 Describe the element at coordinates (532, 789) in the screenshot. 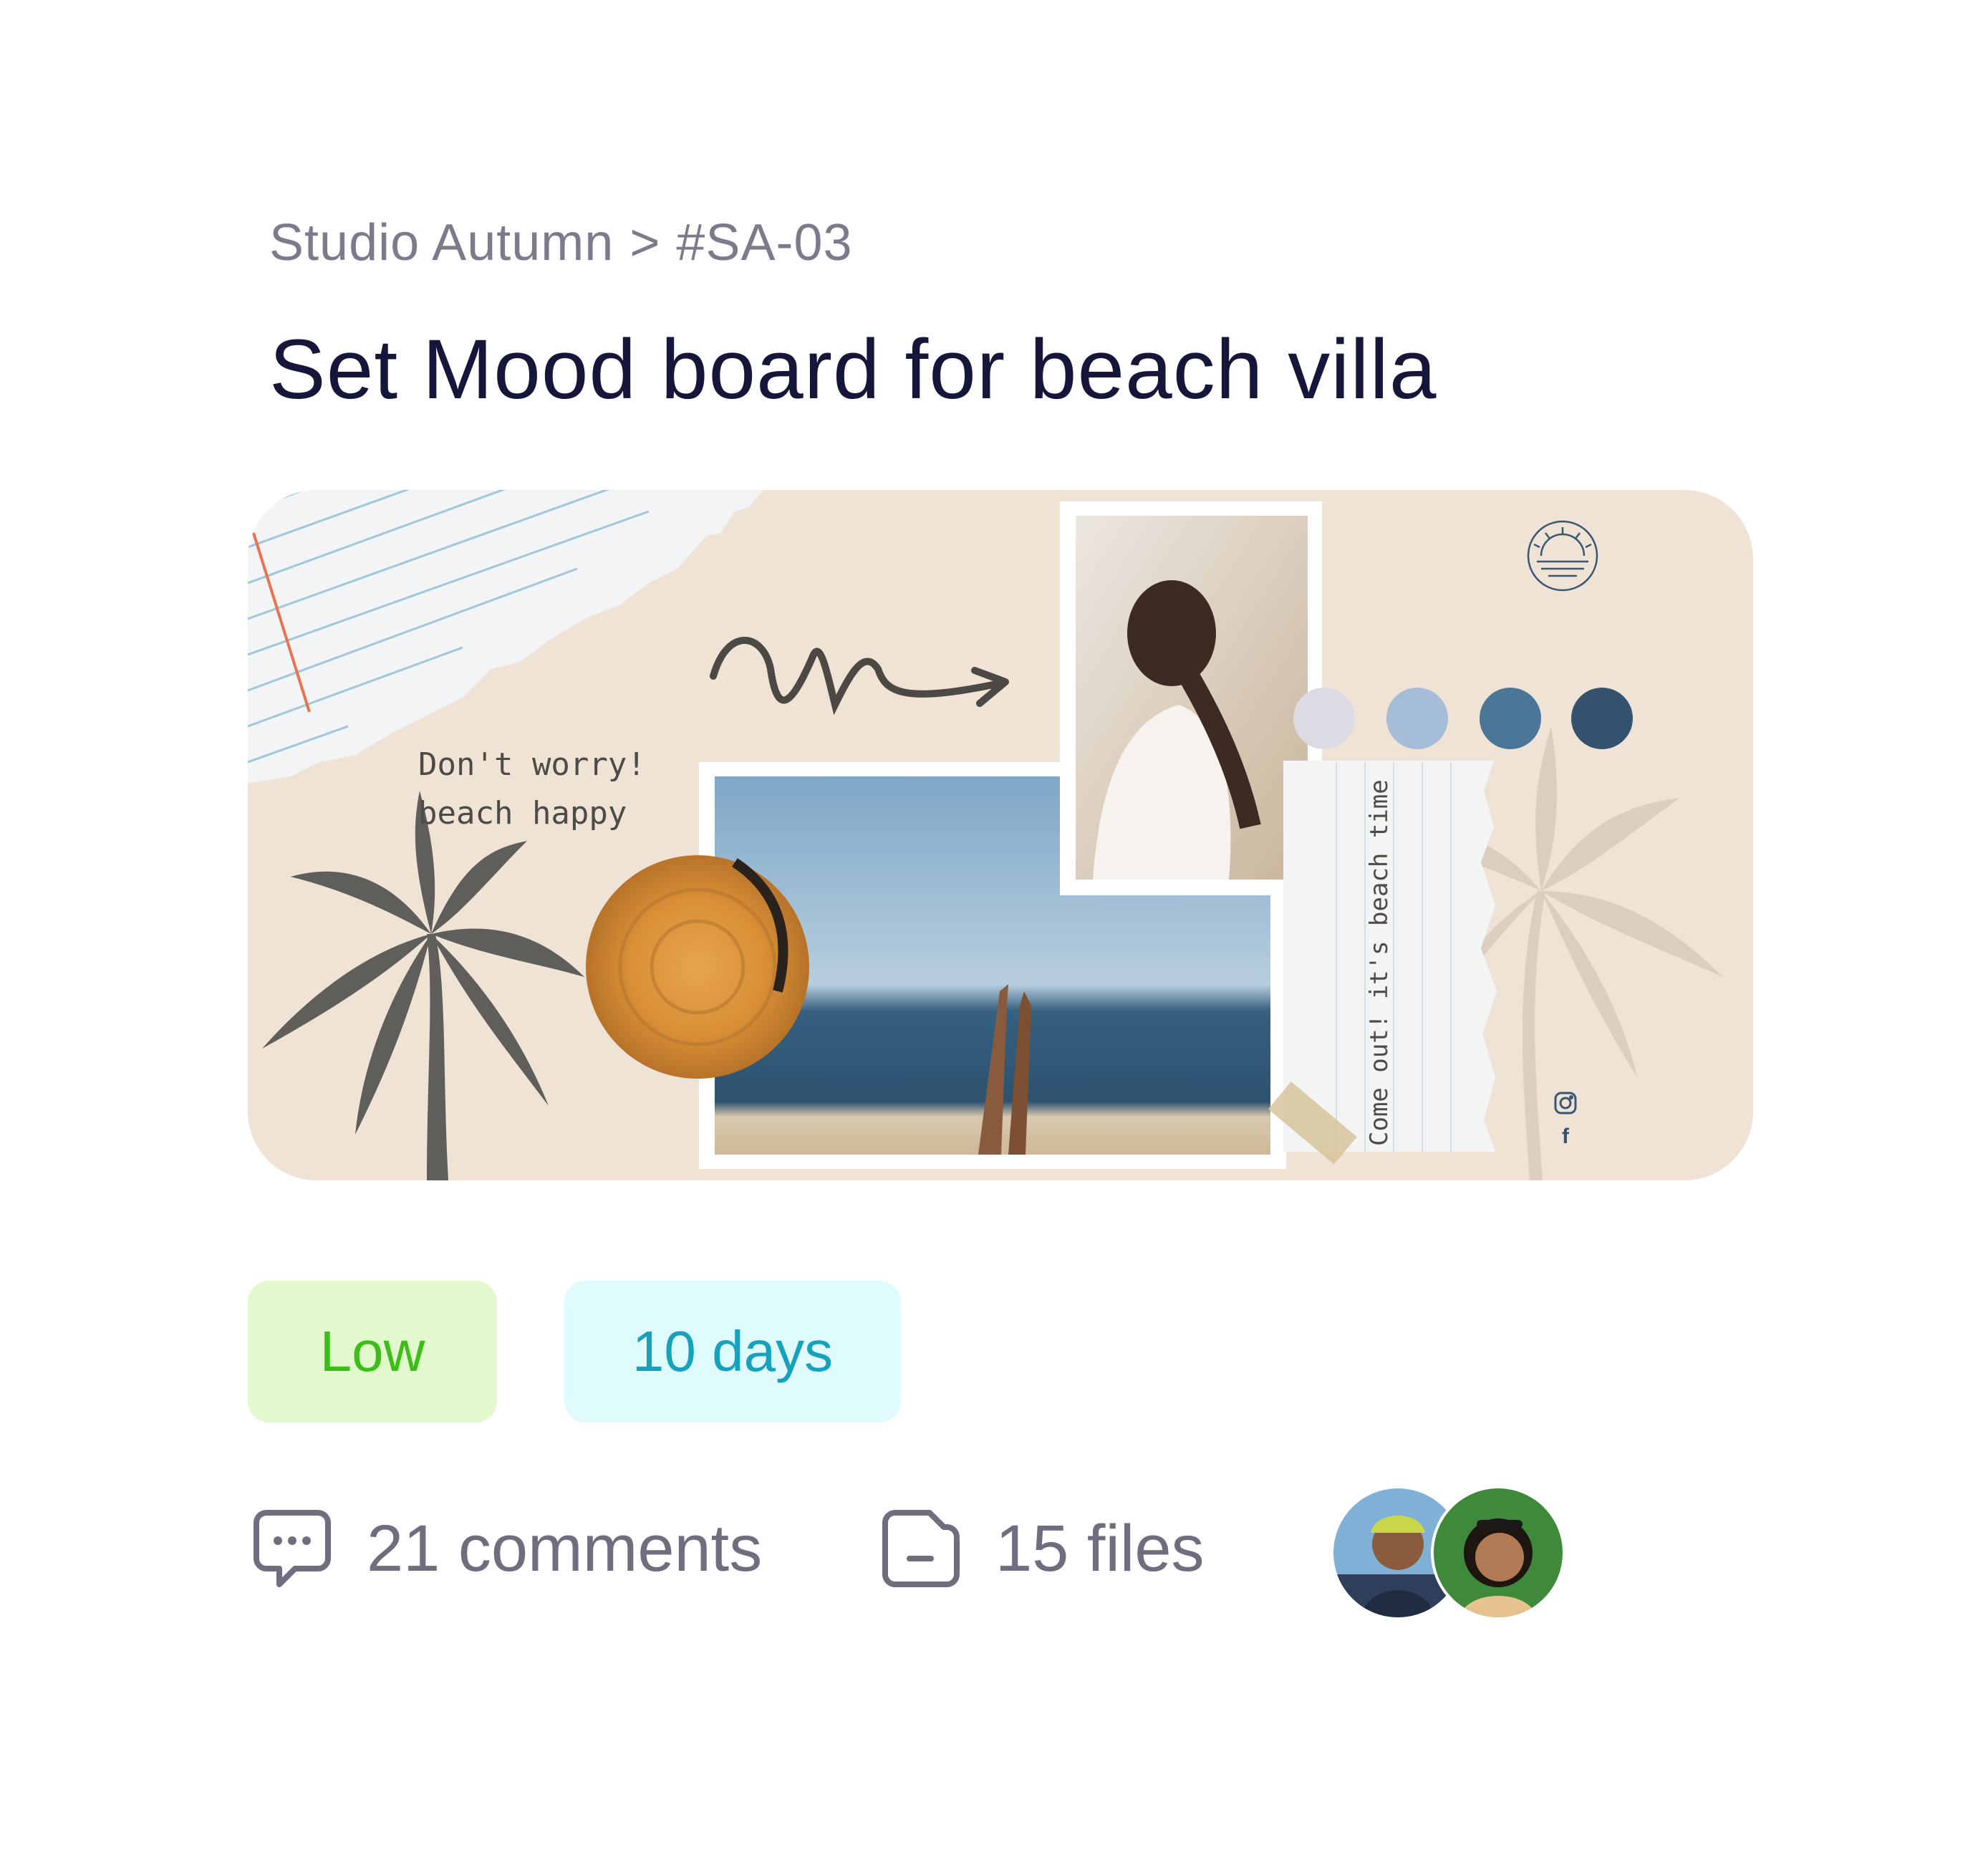

I see `moodboard-quote: Don't worry! beach happy` at that location.